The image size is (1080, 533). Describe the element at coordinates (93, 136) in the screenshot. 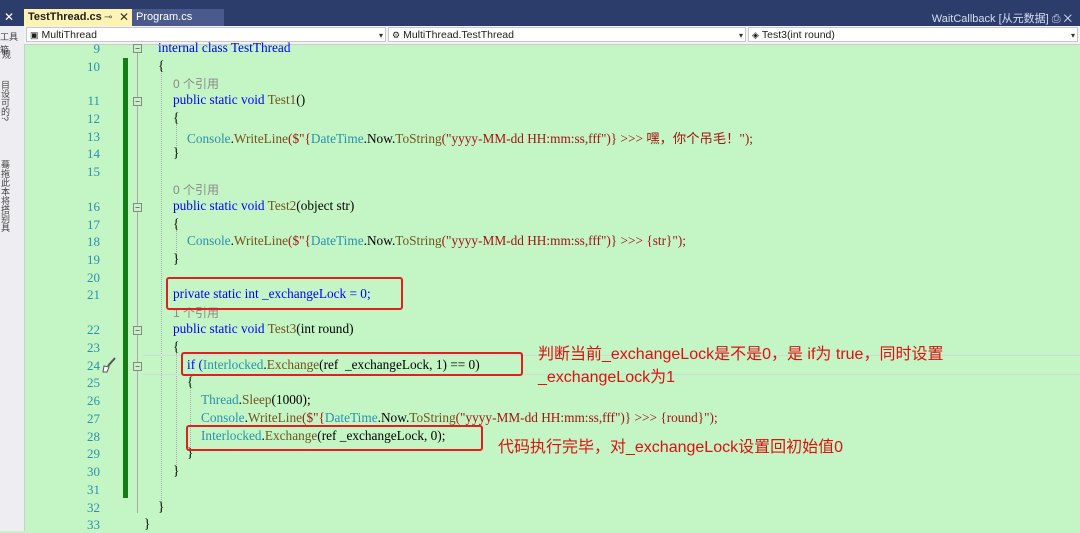

I see `line-number: 13` at that location.